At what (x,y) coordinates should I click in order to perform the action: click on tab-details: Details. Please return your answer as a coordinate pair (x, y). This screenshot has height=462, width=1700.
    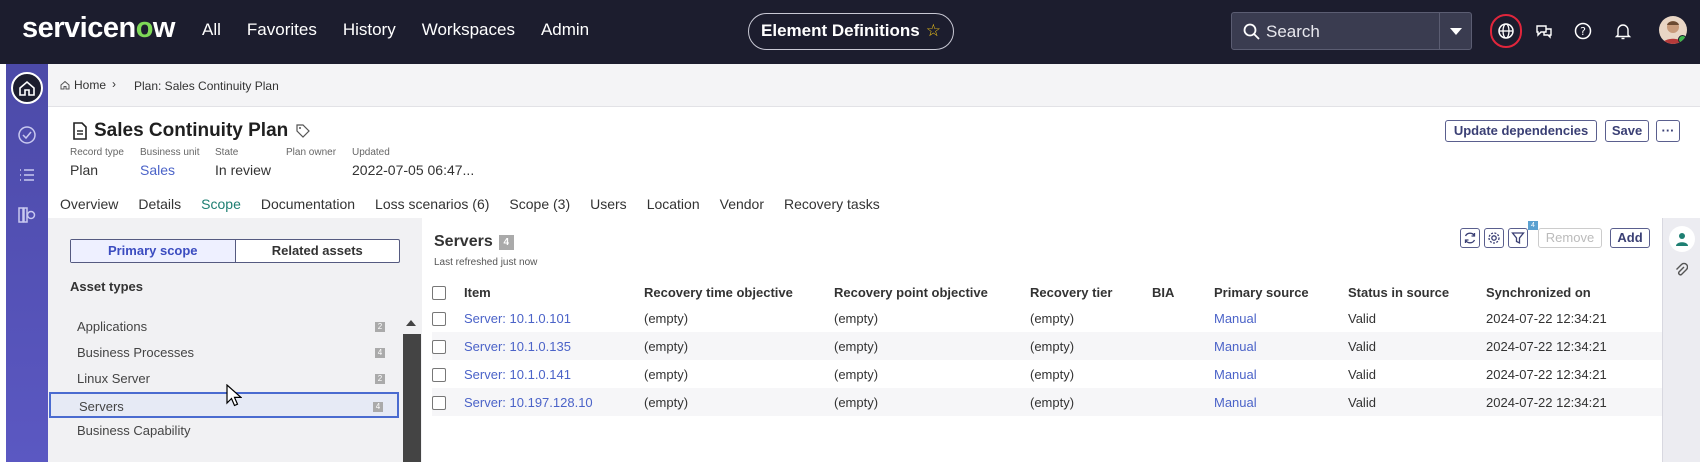
    Looking at the image, I should click on (159, 207).